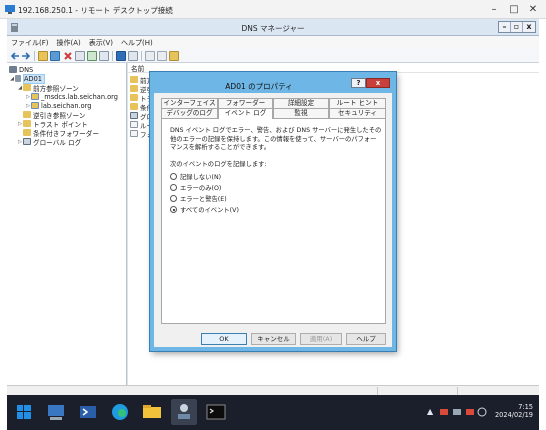 Image resolution: width=546 pixels, height=430 pixels. Describe the element at coordinates (204, 209) in the screenshot. I see `radio-all-events: すべてのイベント(V)` at that location.